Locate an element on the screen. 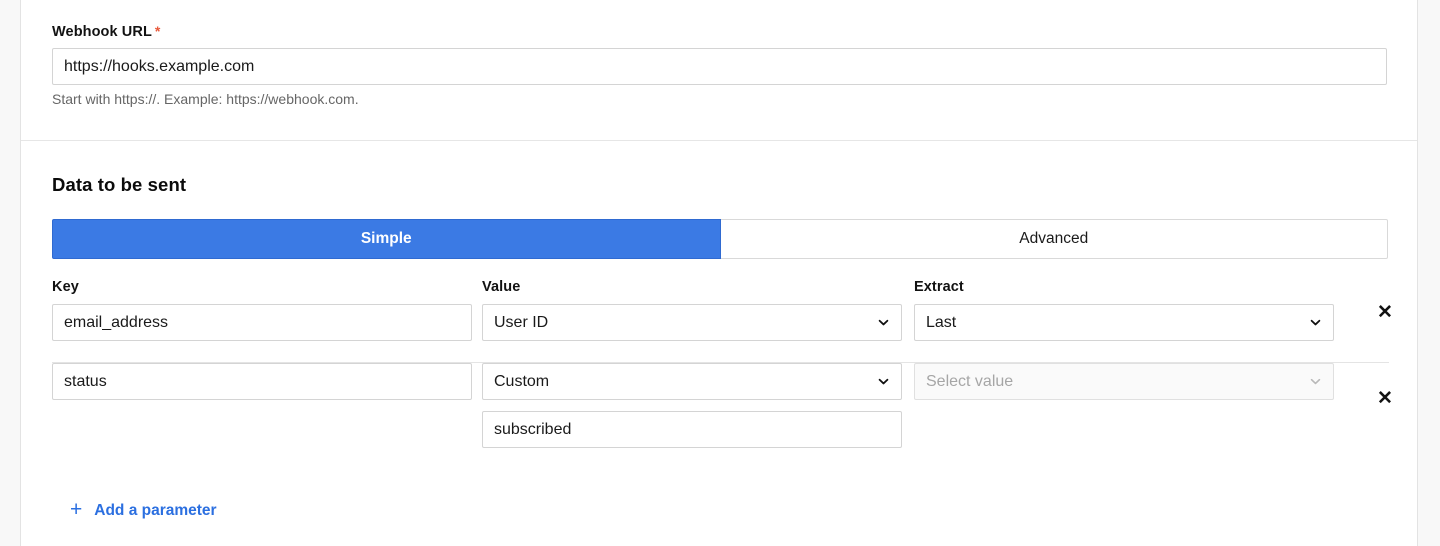 This screenshot has width=1440, height=546. section-title: Data to be sent is located at coordinates (119, 184).